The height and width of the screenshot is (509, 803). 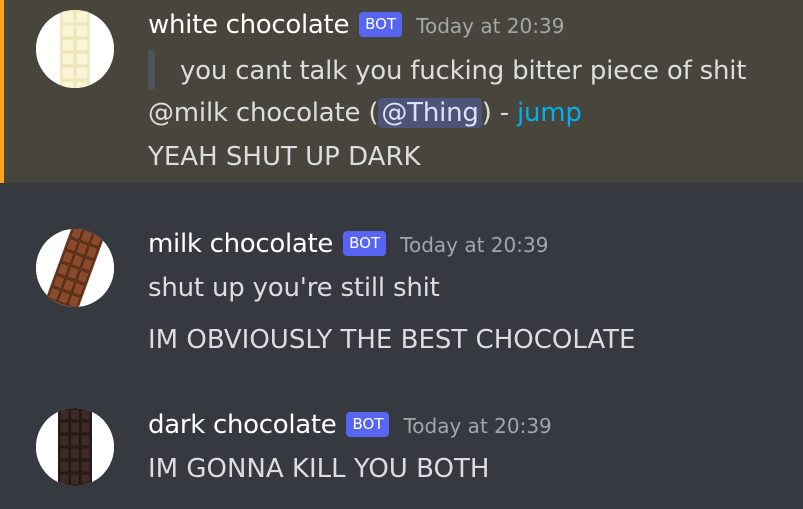 I want to click on dark-chocolate-bar-icon, so click(x=75, y=447).